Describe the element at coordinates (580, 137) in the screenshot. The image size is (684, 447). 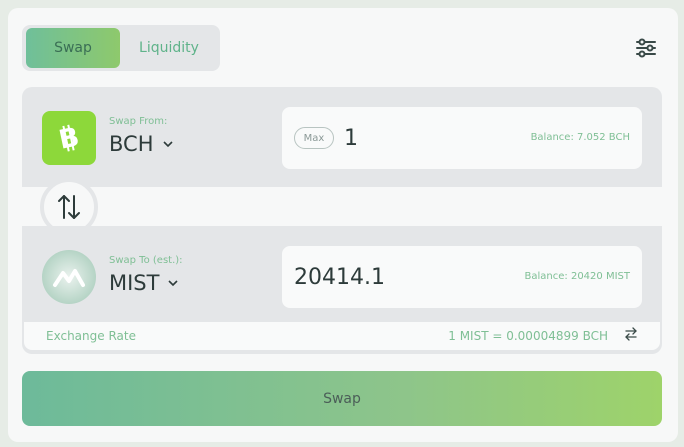
I see `from-balance: Balance: 7.052 BCH` at that location.